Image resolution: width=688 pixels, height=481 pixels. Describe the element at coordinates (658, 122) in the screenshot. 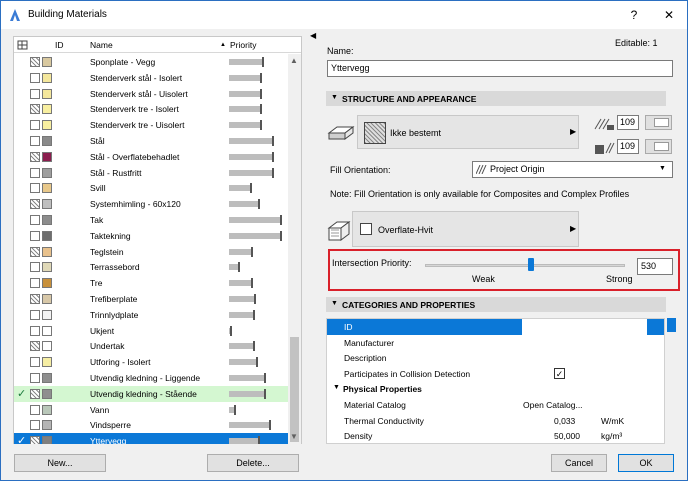

I see `fill-pen-color-button` at that location.